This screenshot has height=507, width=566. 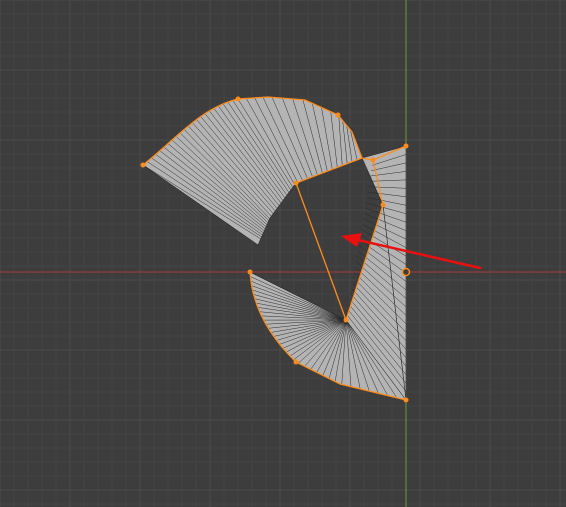 What do you see at coordinates (328, 302) in the screenshot?
I see `mesh-face-bottom-arc` at bounding box center [328, 302].